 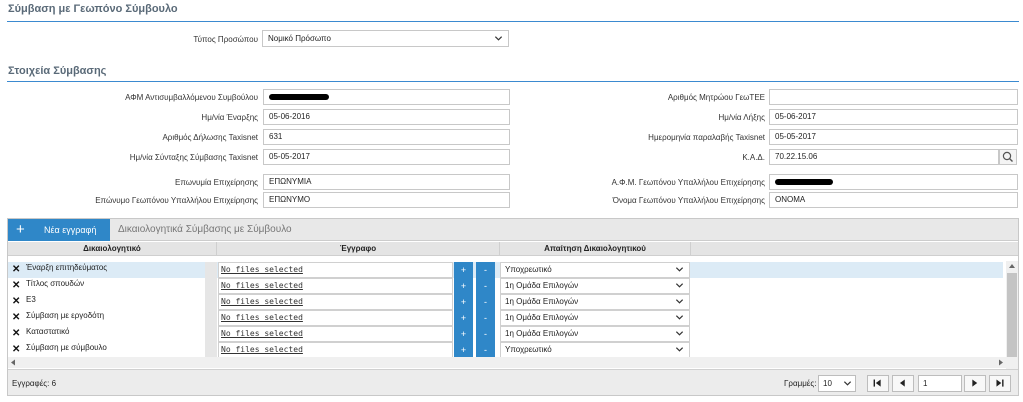 What do you see at coordinates (893, 137) in the screenshot?
I see `taxisnet-receipt-field: 05-05-2017` at bounding box center [893, 137].